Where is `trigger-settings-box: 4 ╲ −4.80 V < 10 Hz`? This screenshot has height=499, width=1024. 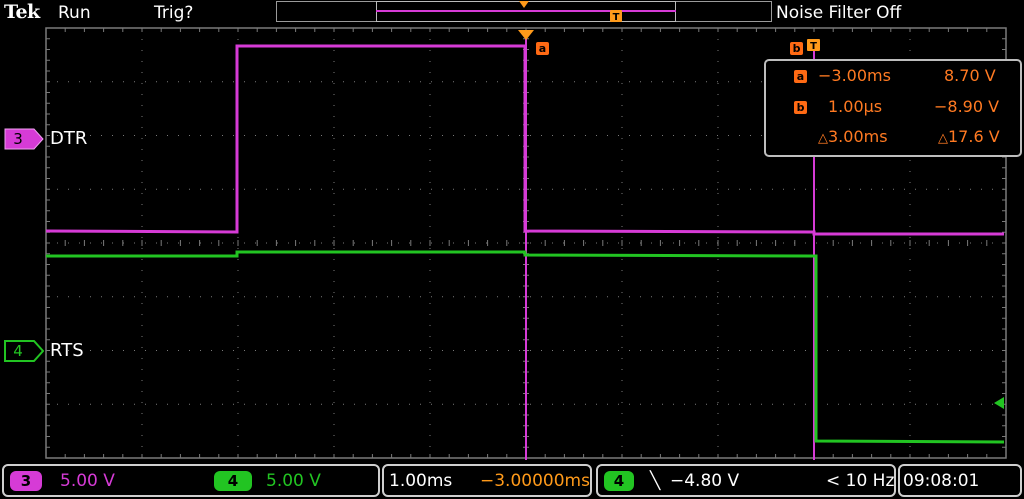 trigger-settings-box: 4 ╲ −4.80 V < 10 Hz is located at coordinates (746, 480).